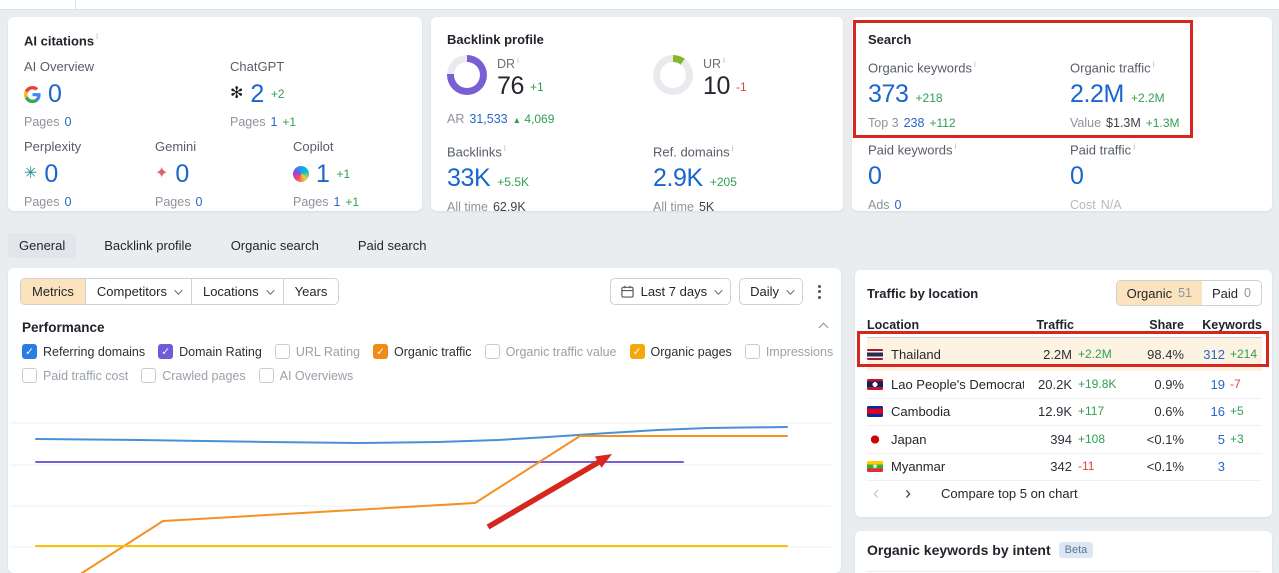 The height and width of the screenshot is (573, 1279). What do you see at coordinates (678, 178) in the screenshot?
I see `ref-domains-value-link: 2.9K` at bounding box center [678, 178].